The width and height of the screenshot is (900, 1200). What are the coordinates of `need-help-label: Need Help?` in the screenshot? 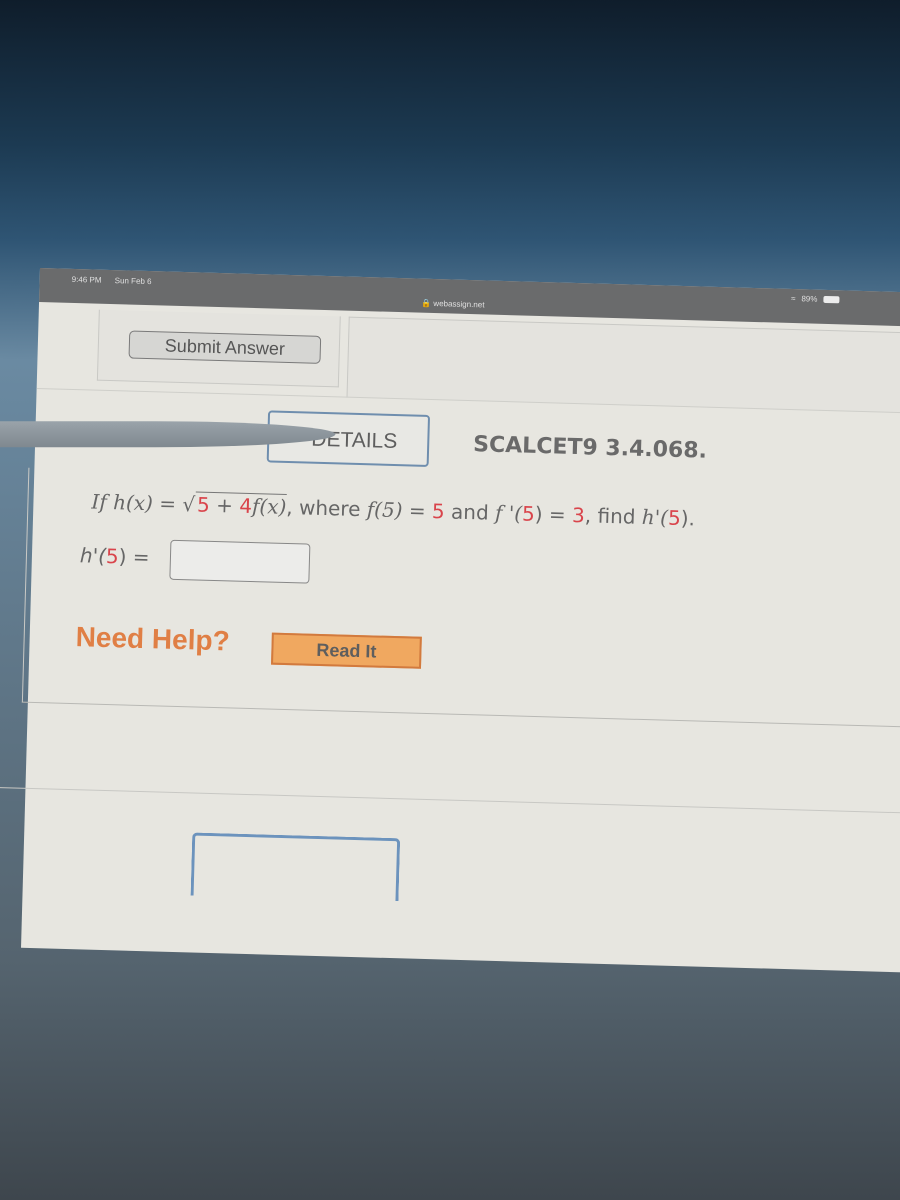 It's located at (153, 639).